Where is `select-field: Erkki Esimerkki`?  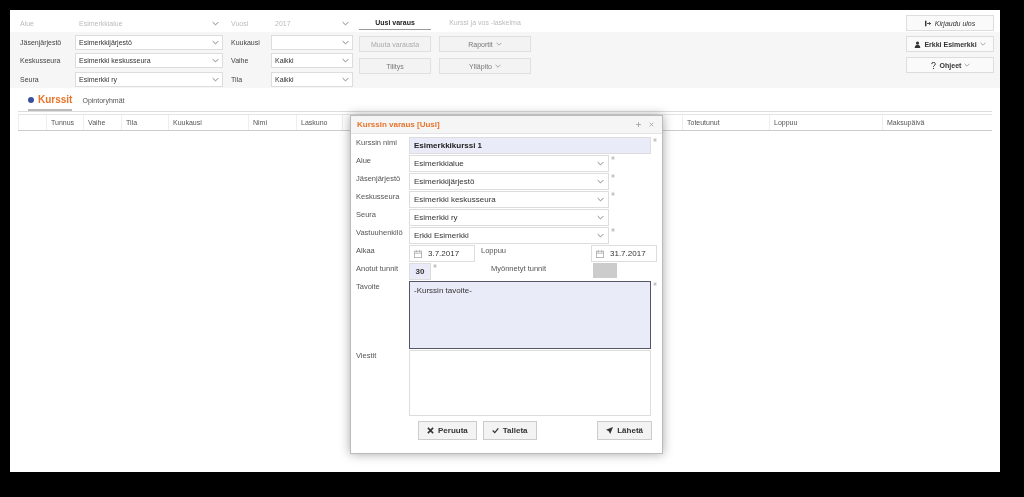 select-field: Erkki Esimerkki is located at coordinates (509, 235).